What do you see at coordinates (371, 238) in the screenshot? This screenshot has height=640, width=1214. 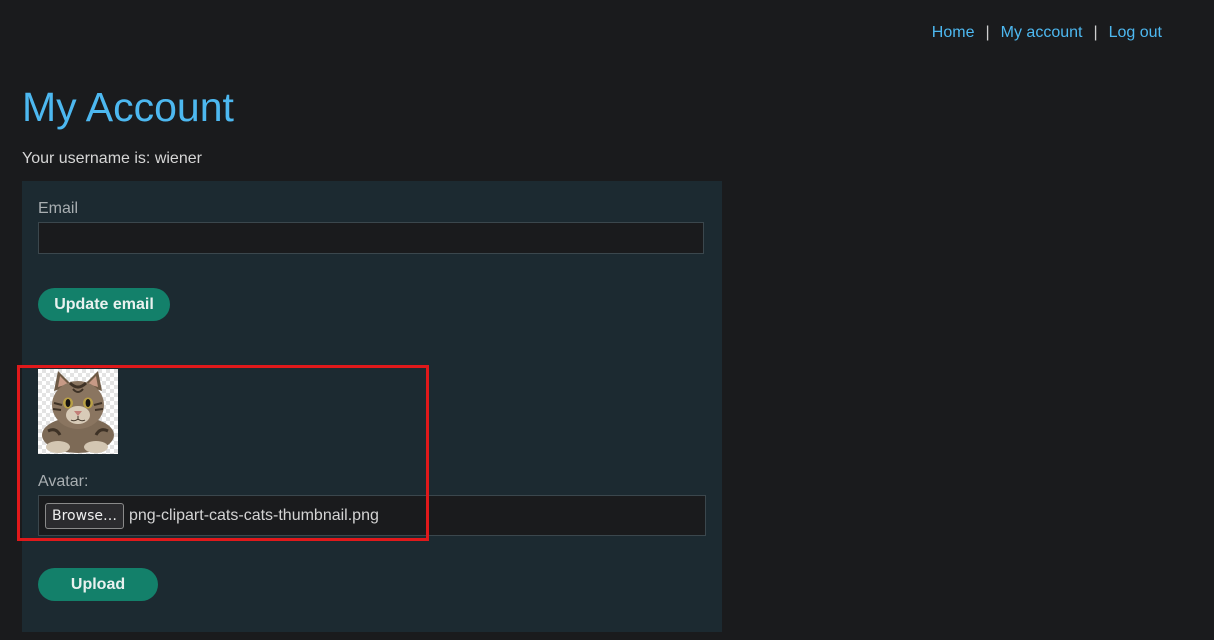 I see `email-input` at bounding box center [371, 238].